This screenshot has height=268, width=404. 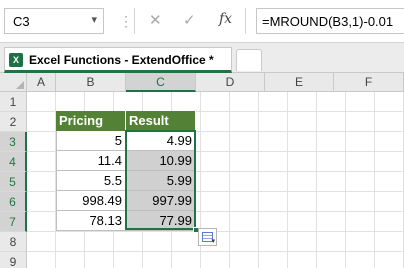 I want to click on row-header-6: 6, so click(x=13, y=202).